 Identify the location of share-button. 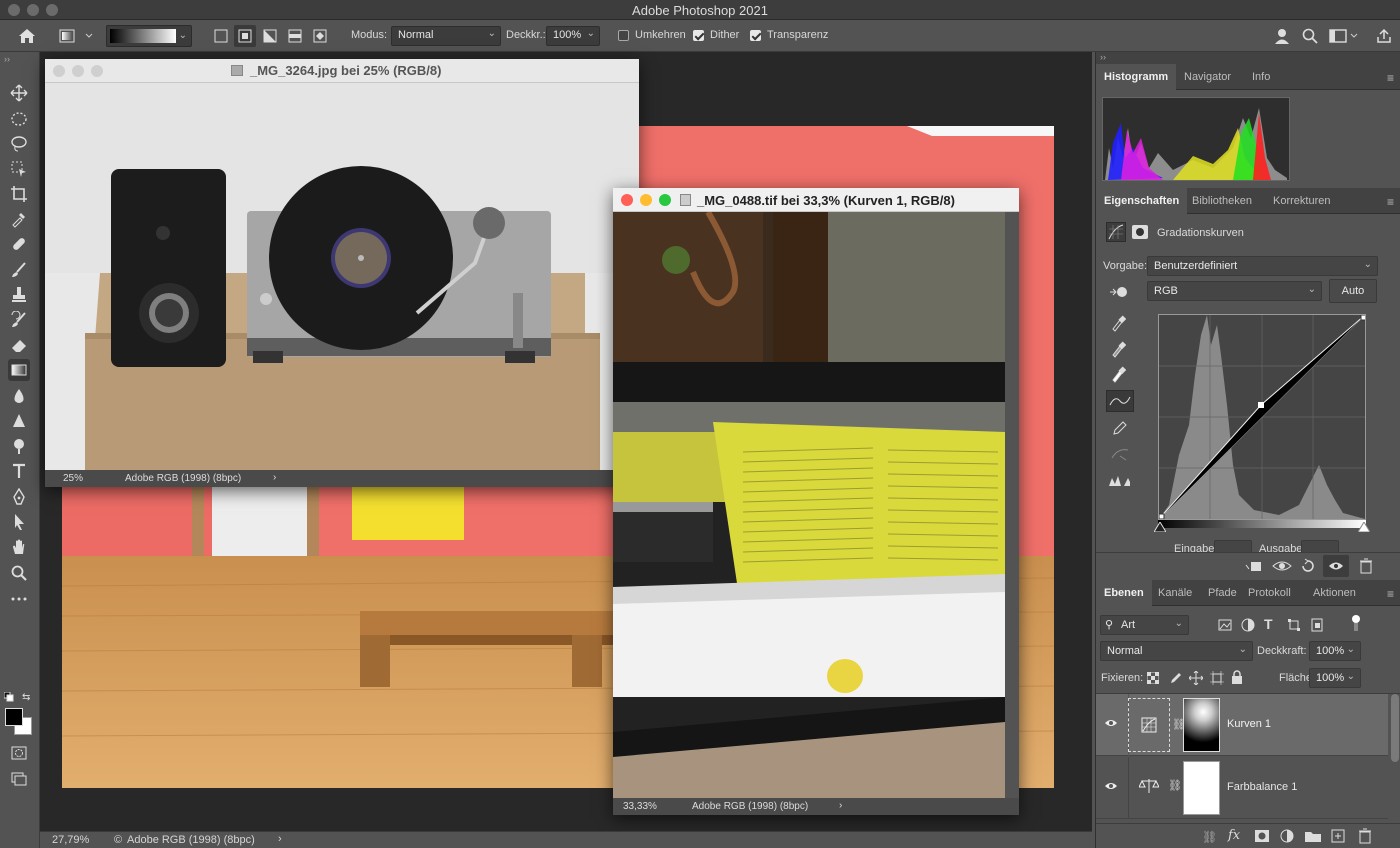
(1384, 36).